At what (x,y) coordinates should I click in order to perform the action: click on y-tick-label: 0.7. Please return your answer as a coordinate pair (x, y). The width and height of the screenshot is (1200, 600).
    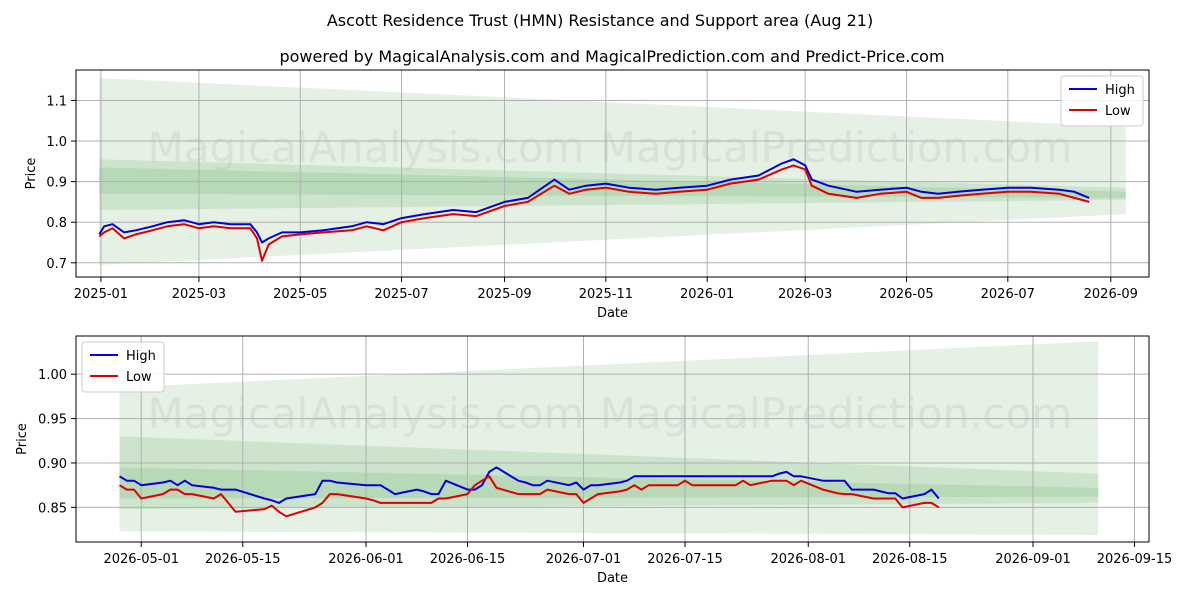
    Looking at the image, I should click on (56, 264).